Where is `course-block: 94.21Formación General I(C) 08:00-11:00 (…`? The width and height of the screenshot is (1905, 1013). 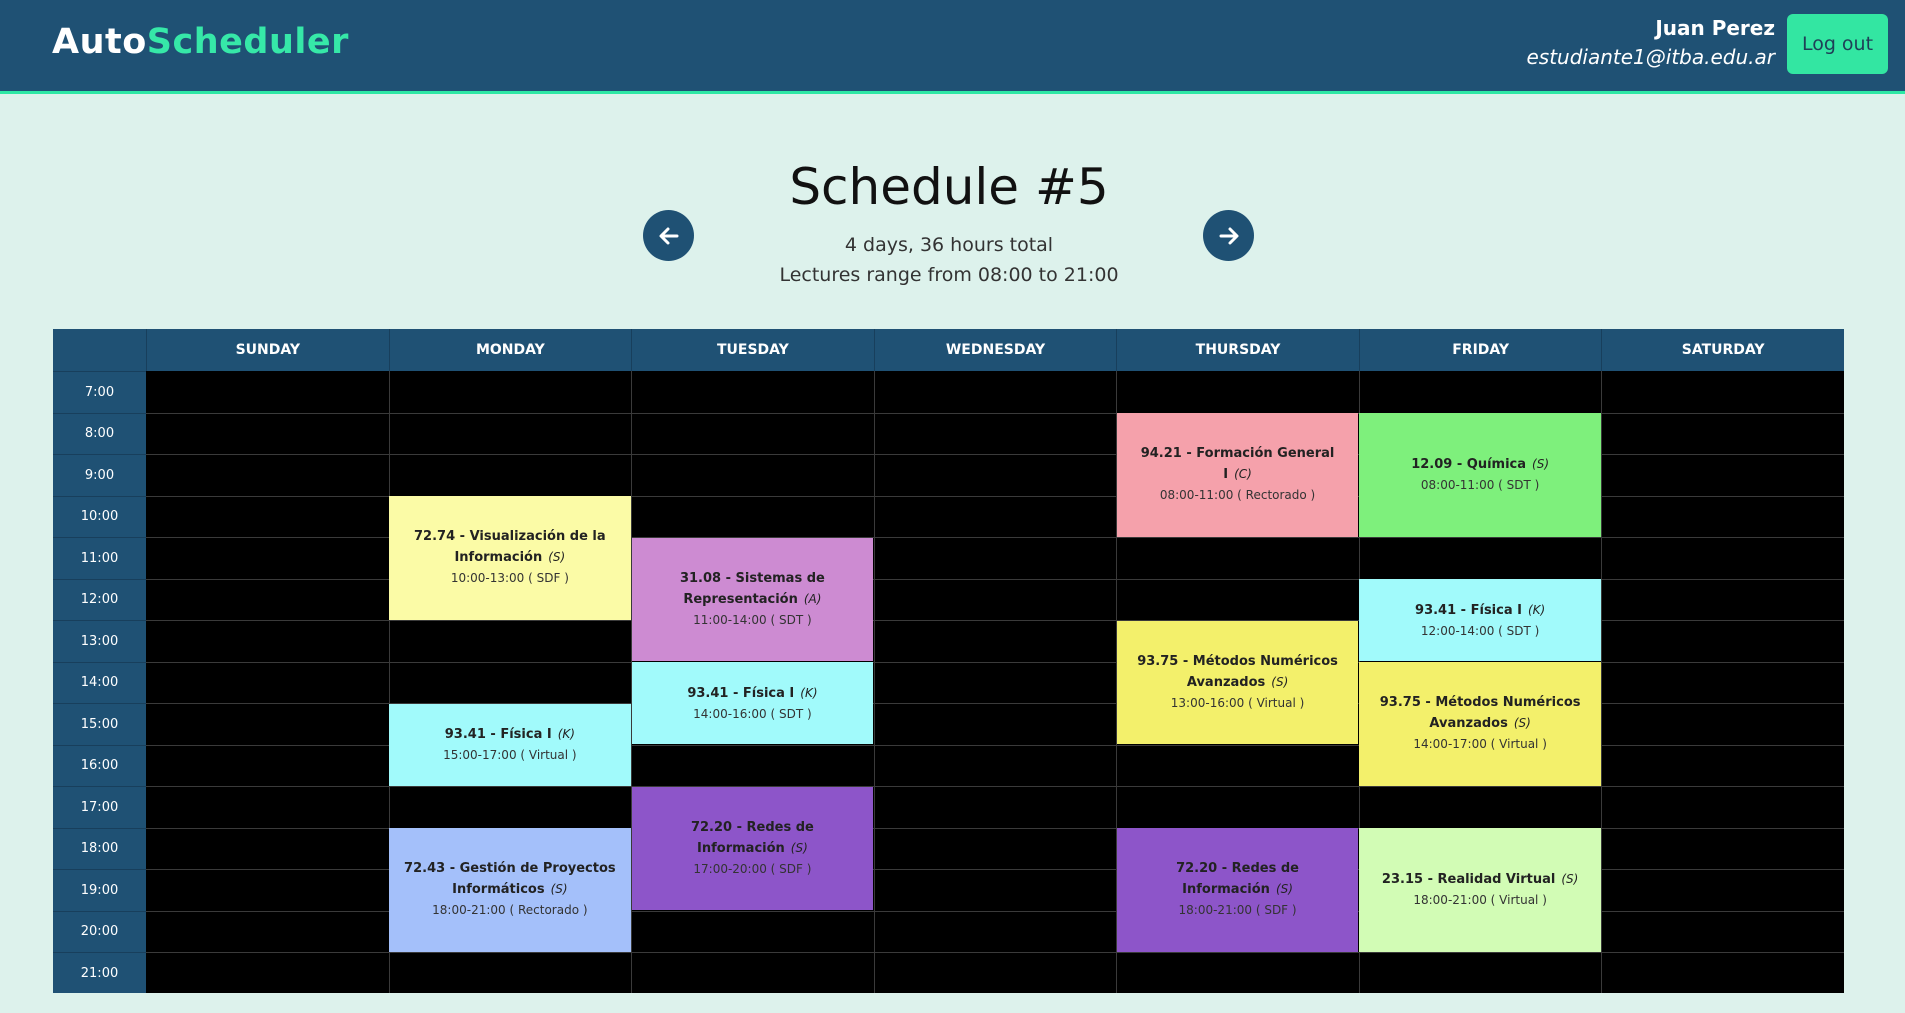 course-block: 94.21Formación General I(C) 08:00-11:00 (… is located at coordinates (1237, 475).